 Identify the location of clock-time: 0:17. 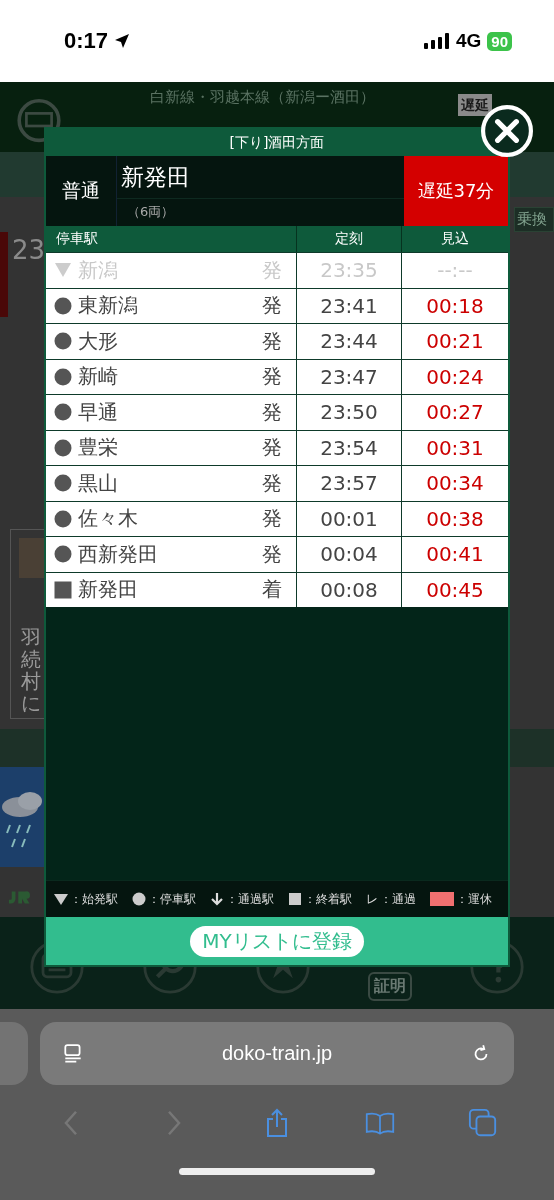
(86, 41).